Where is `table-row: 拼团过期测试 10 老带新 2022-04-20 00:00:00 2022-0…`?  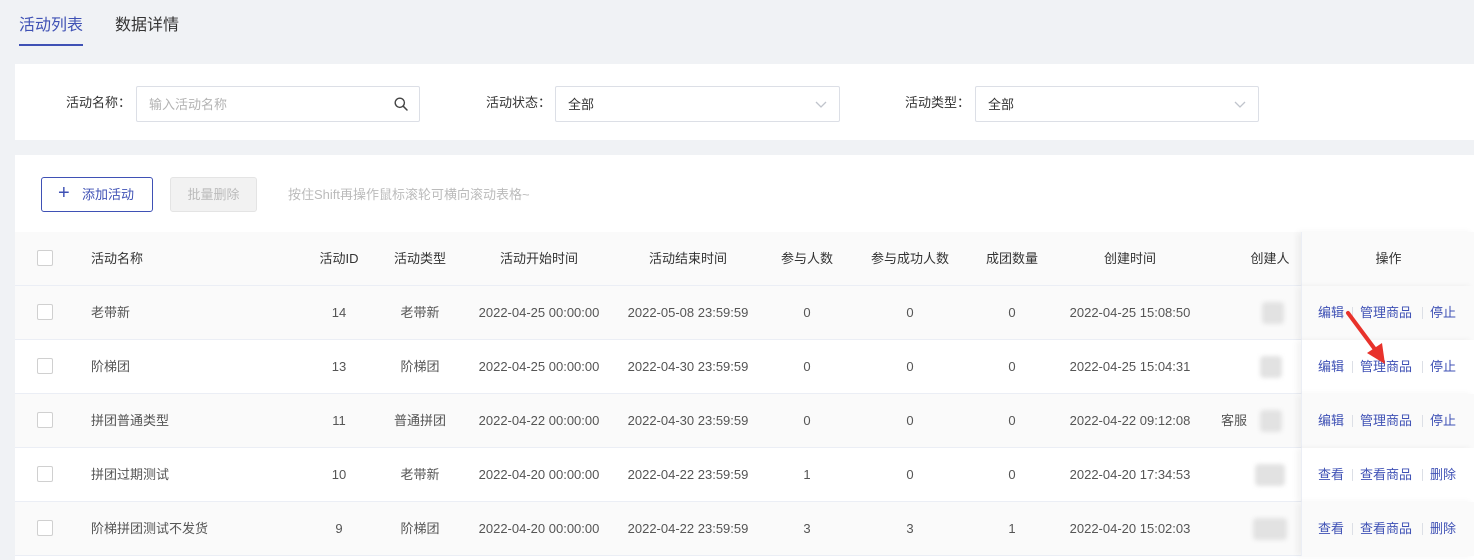
table-row: 拼团过期测试 10 老带新 2022-04-20 00:00:00 2022-0… is located at coordinates (744, 475).